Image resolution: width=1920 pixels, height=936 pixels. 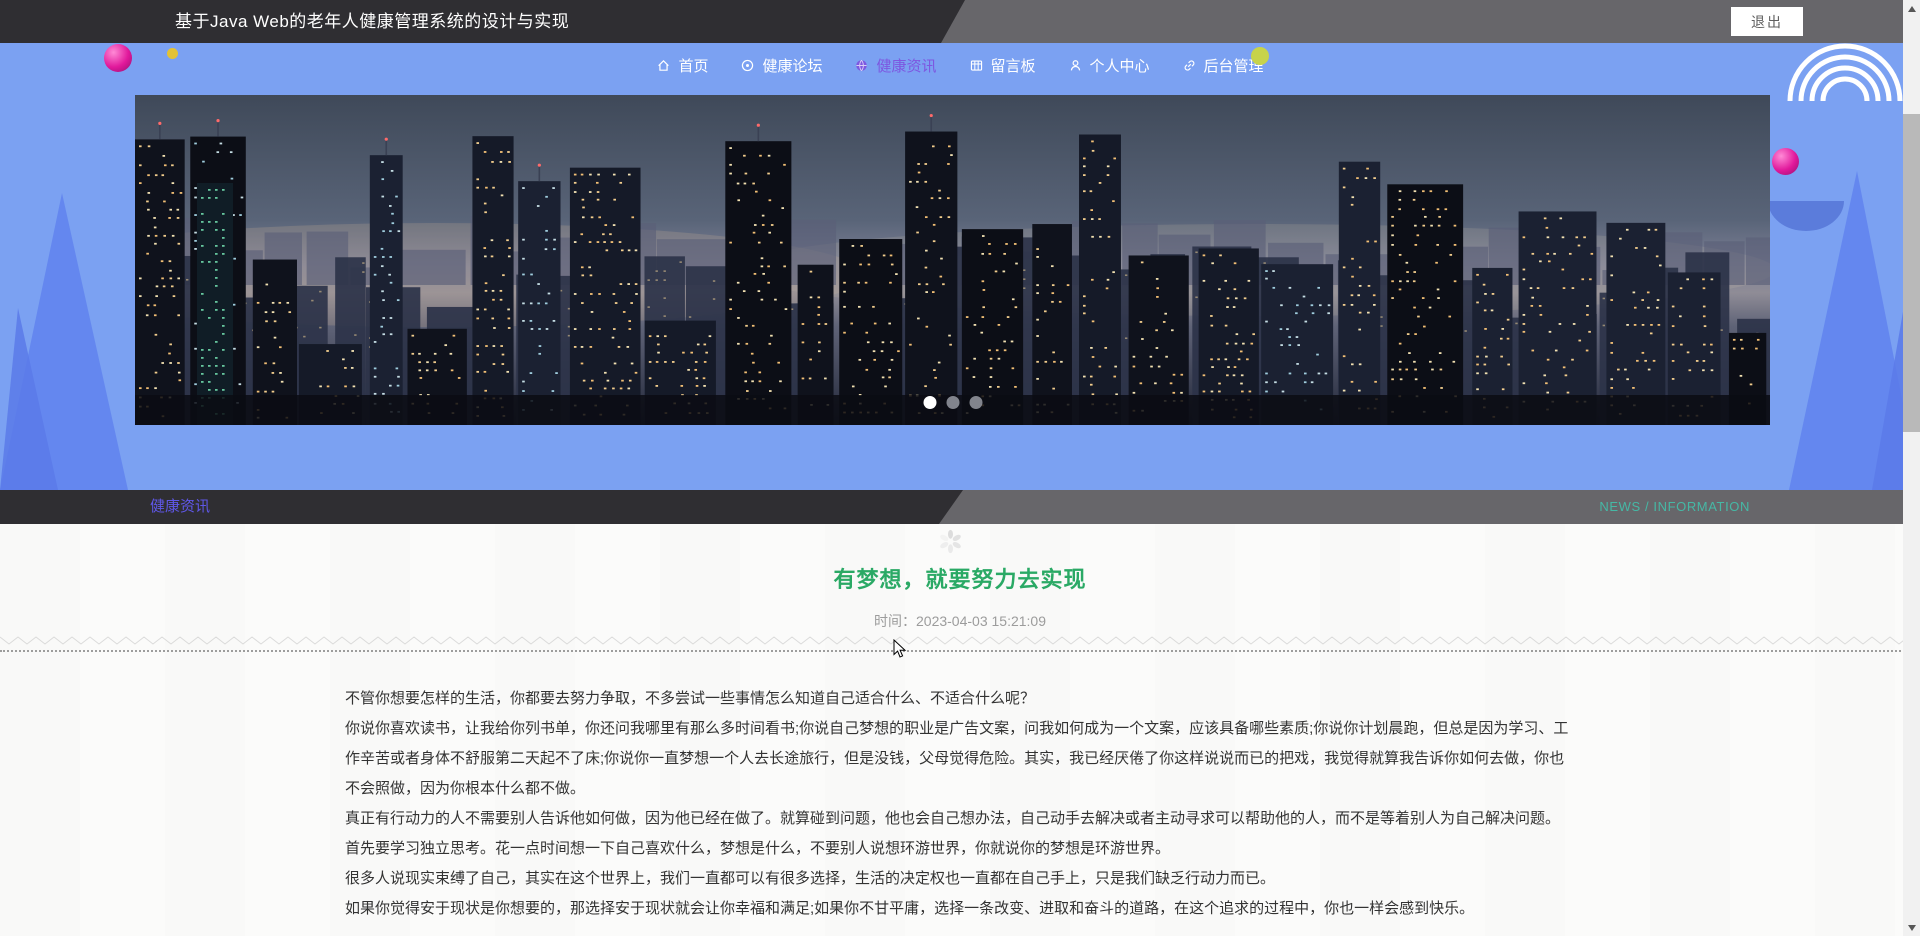 I want to click on carousel-dots, so click(x=952, y=402).